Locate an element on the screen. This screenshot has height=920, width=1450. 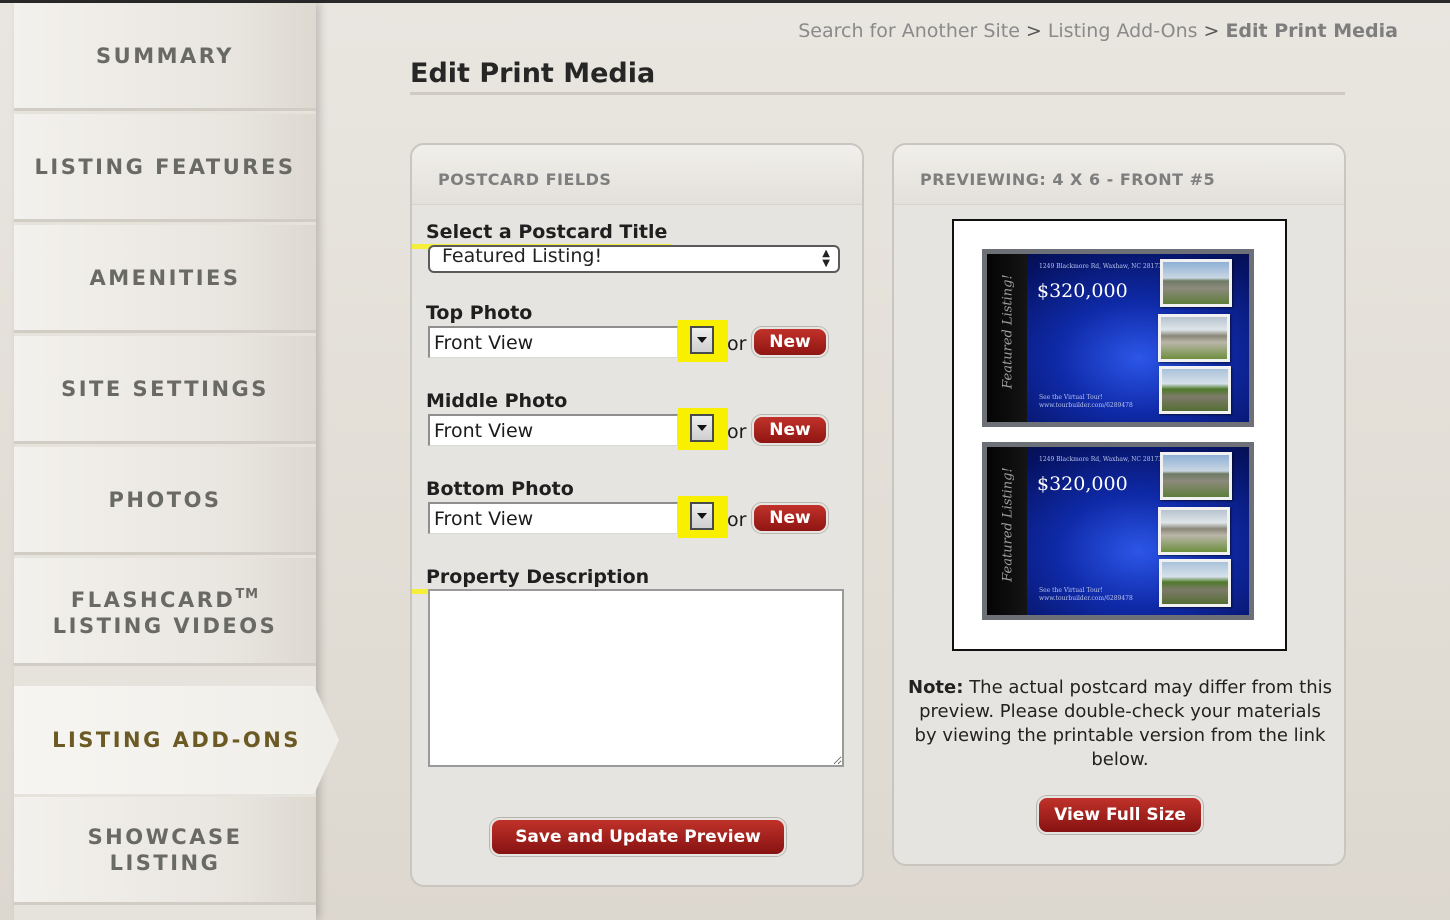
sidebar-item-label: SUMMARY is located at coordinates (165, 55).